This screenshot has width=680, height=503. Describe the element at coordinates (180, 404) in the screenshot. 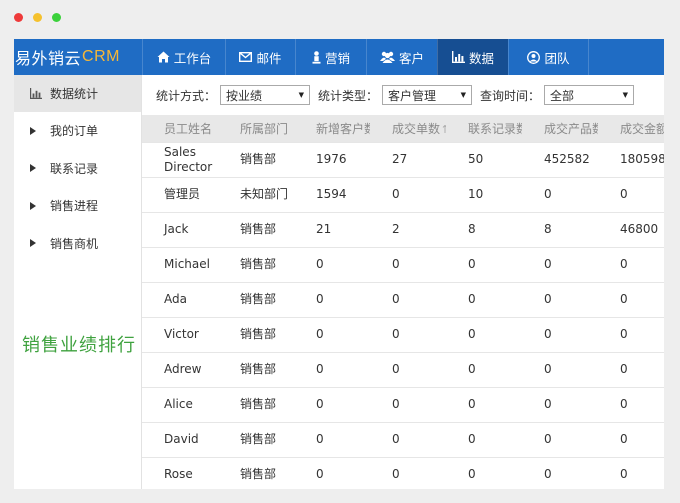

I see `cell-employee: Alice` at that location.